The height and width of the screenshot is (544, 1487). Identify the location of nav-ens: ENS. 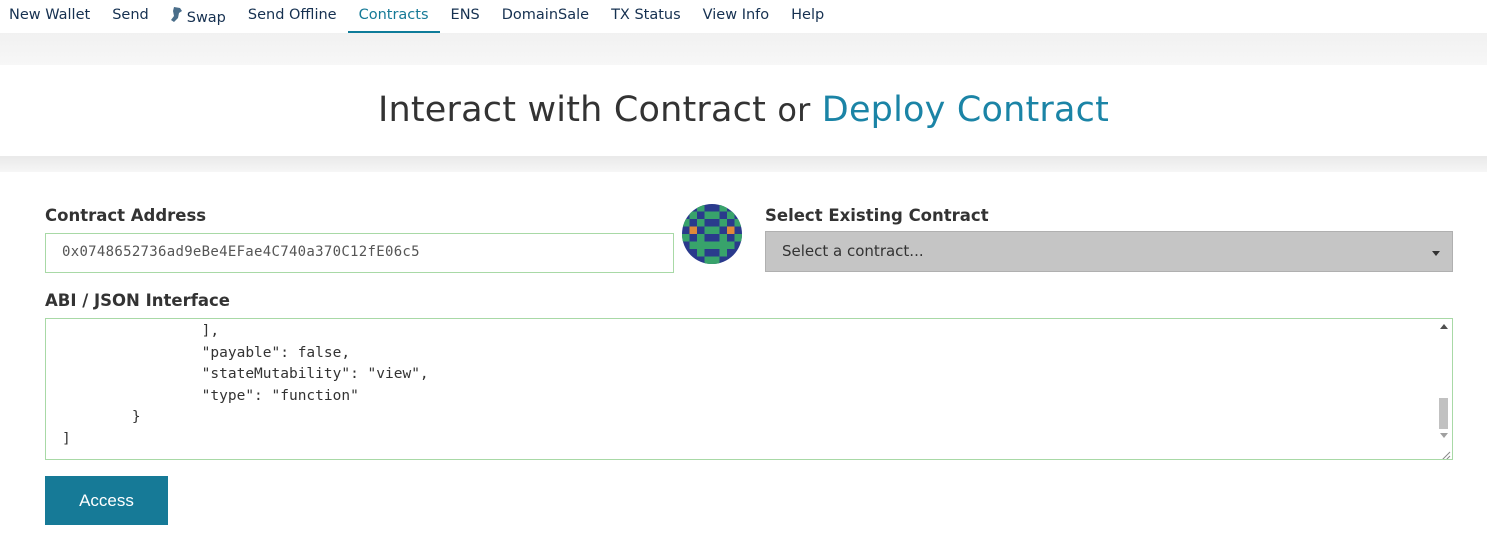
(465, 16).